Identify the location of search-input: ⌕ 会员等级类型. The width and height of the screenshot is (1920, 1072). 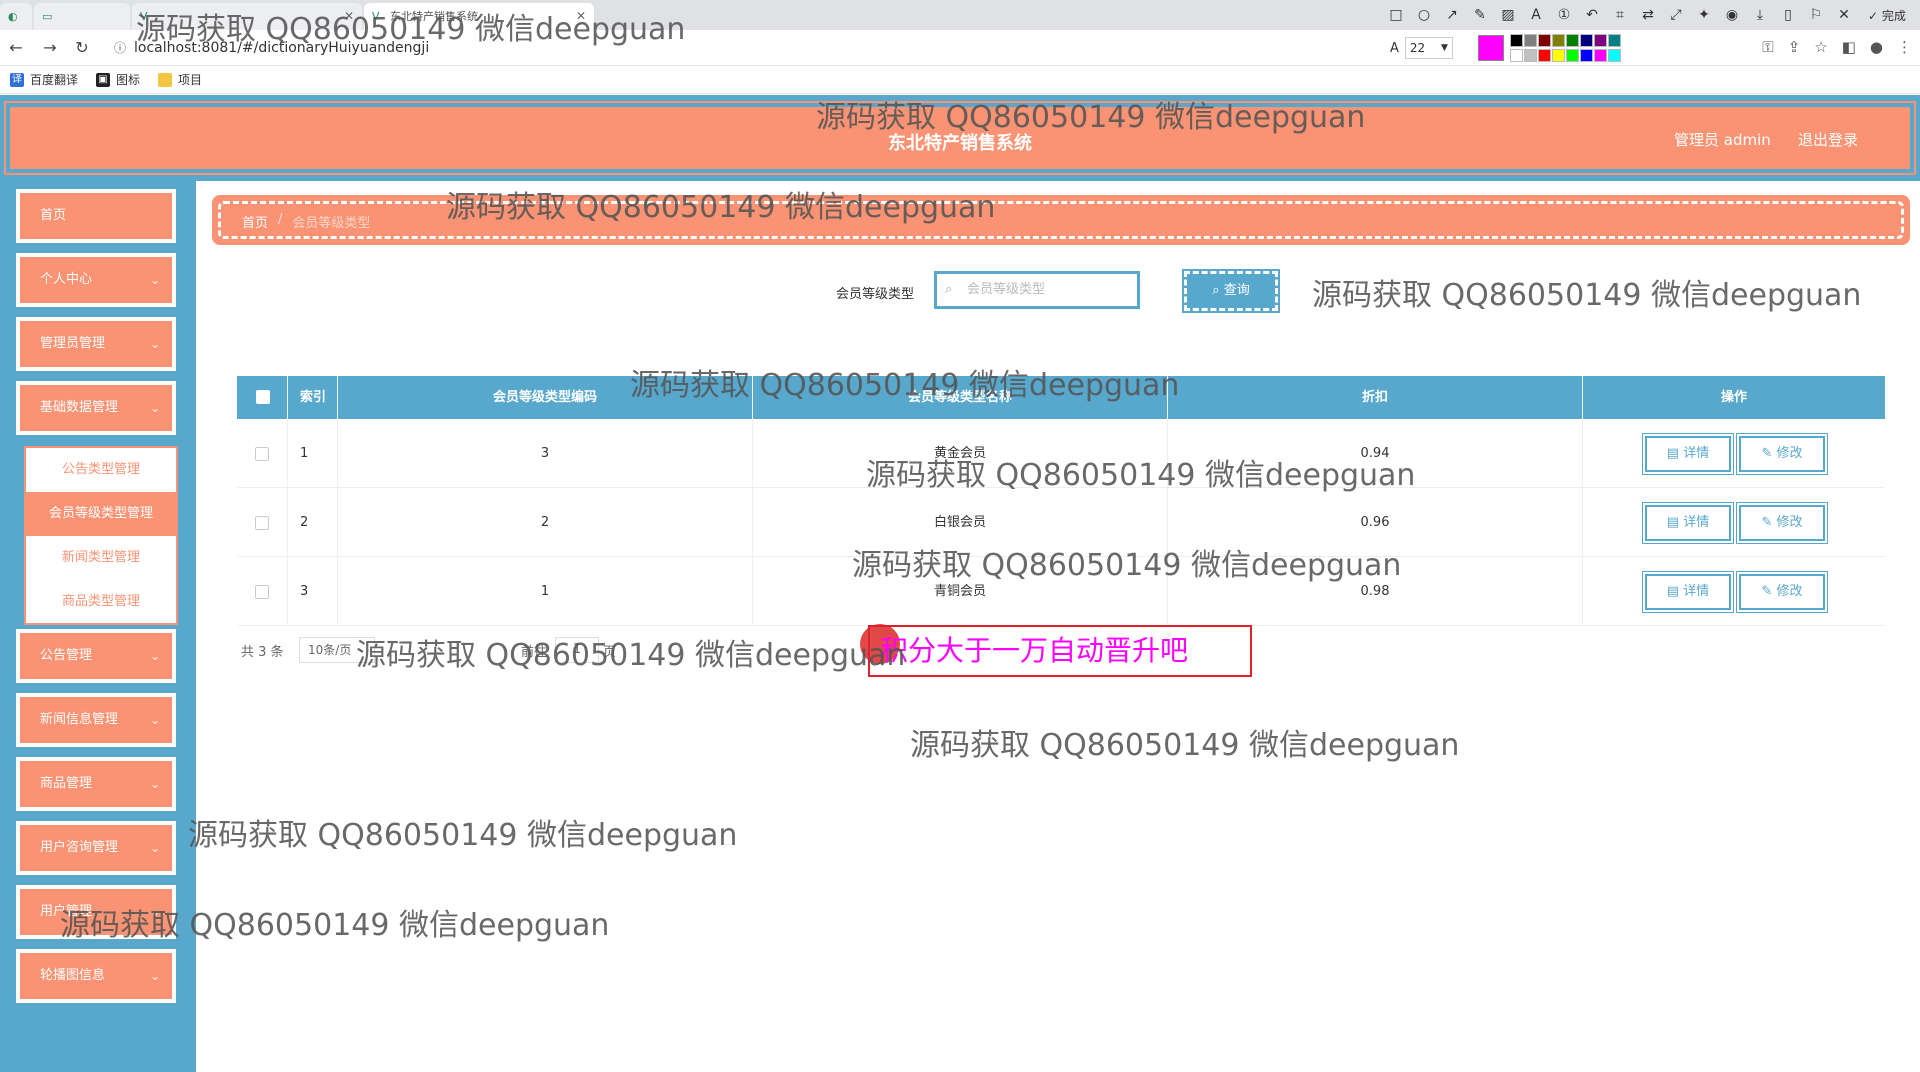
(1037, 290).